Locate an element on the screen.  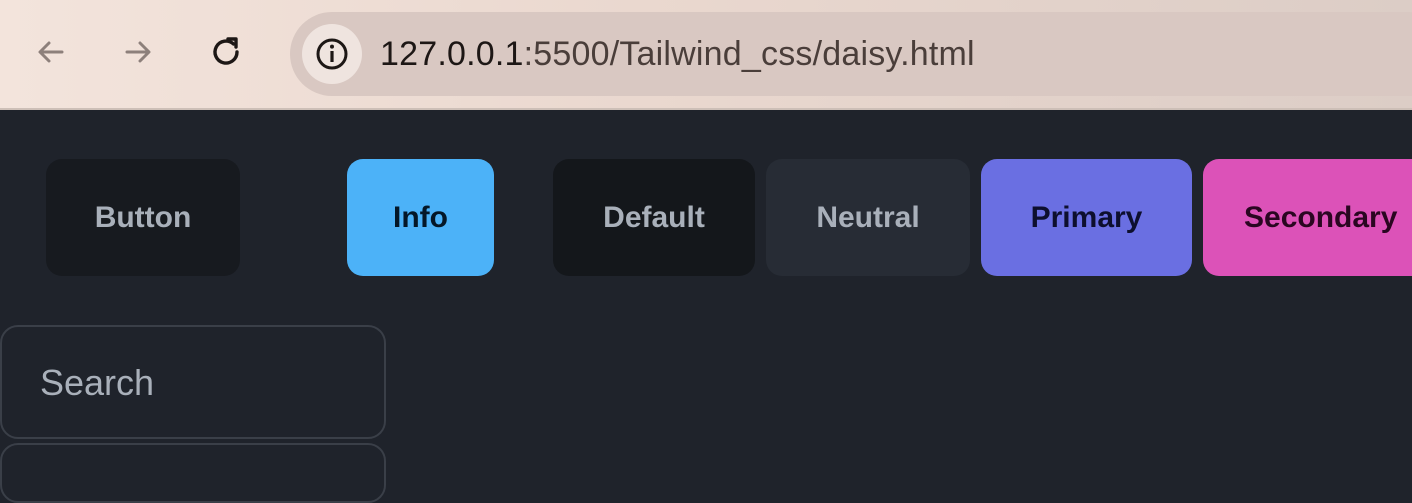
neutral-button: Neutral is located at coordinates (868, 217).